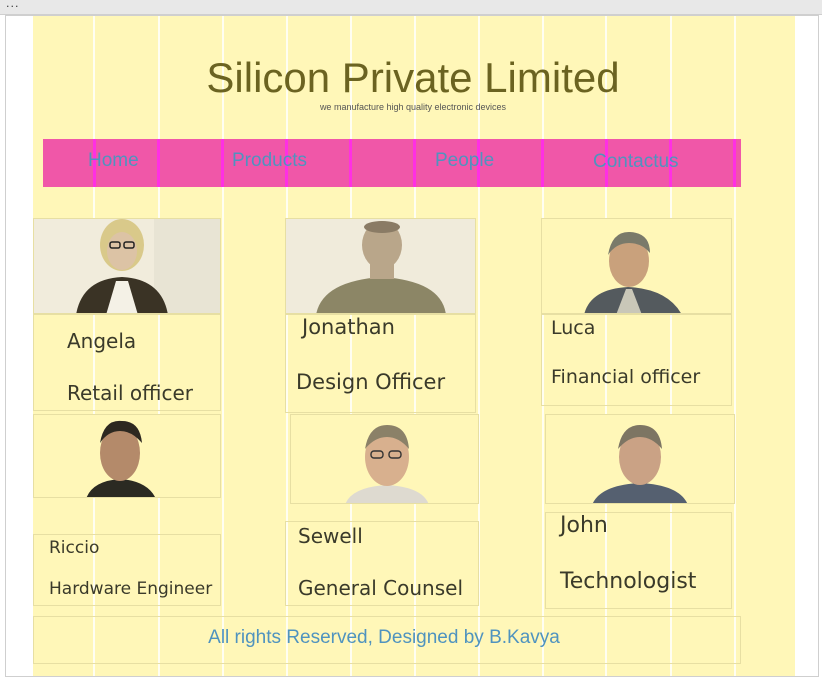  Describe the element at coordinates (381, 588) in the screenshot. I see `person-role: General Counsel` at that location.